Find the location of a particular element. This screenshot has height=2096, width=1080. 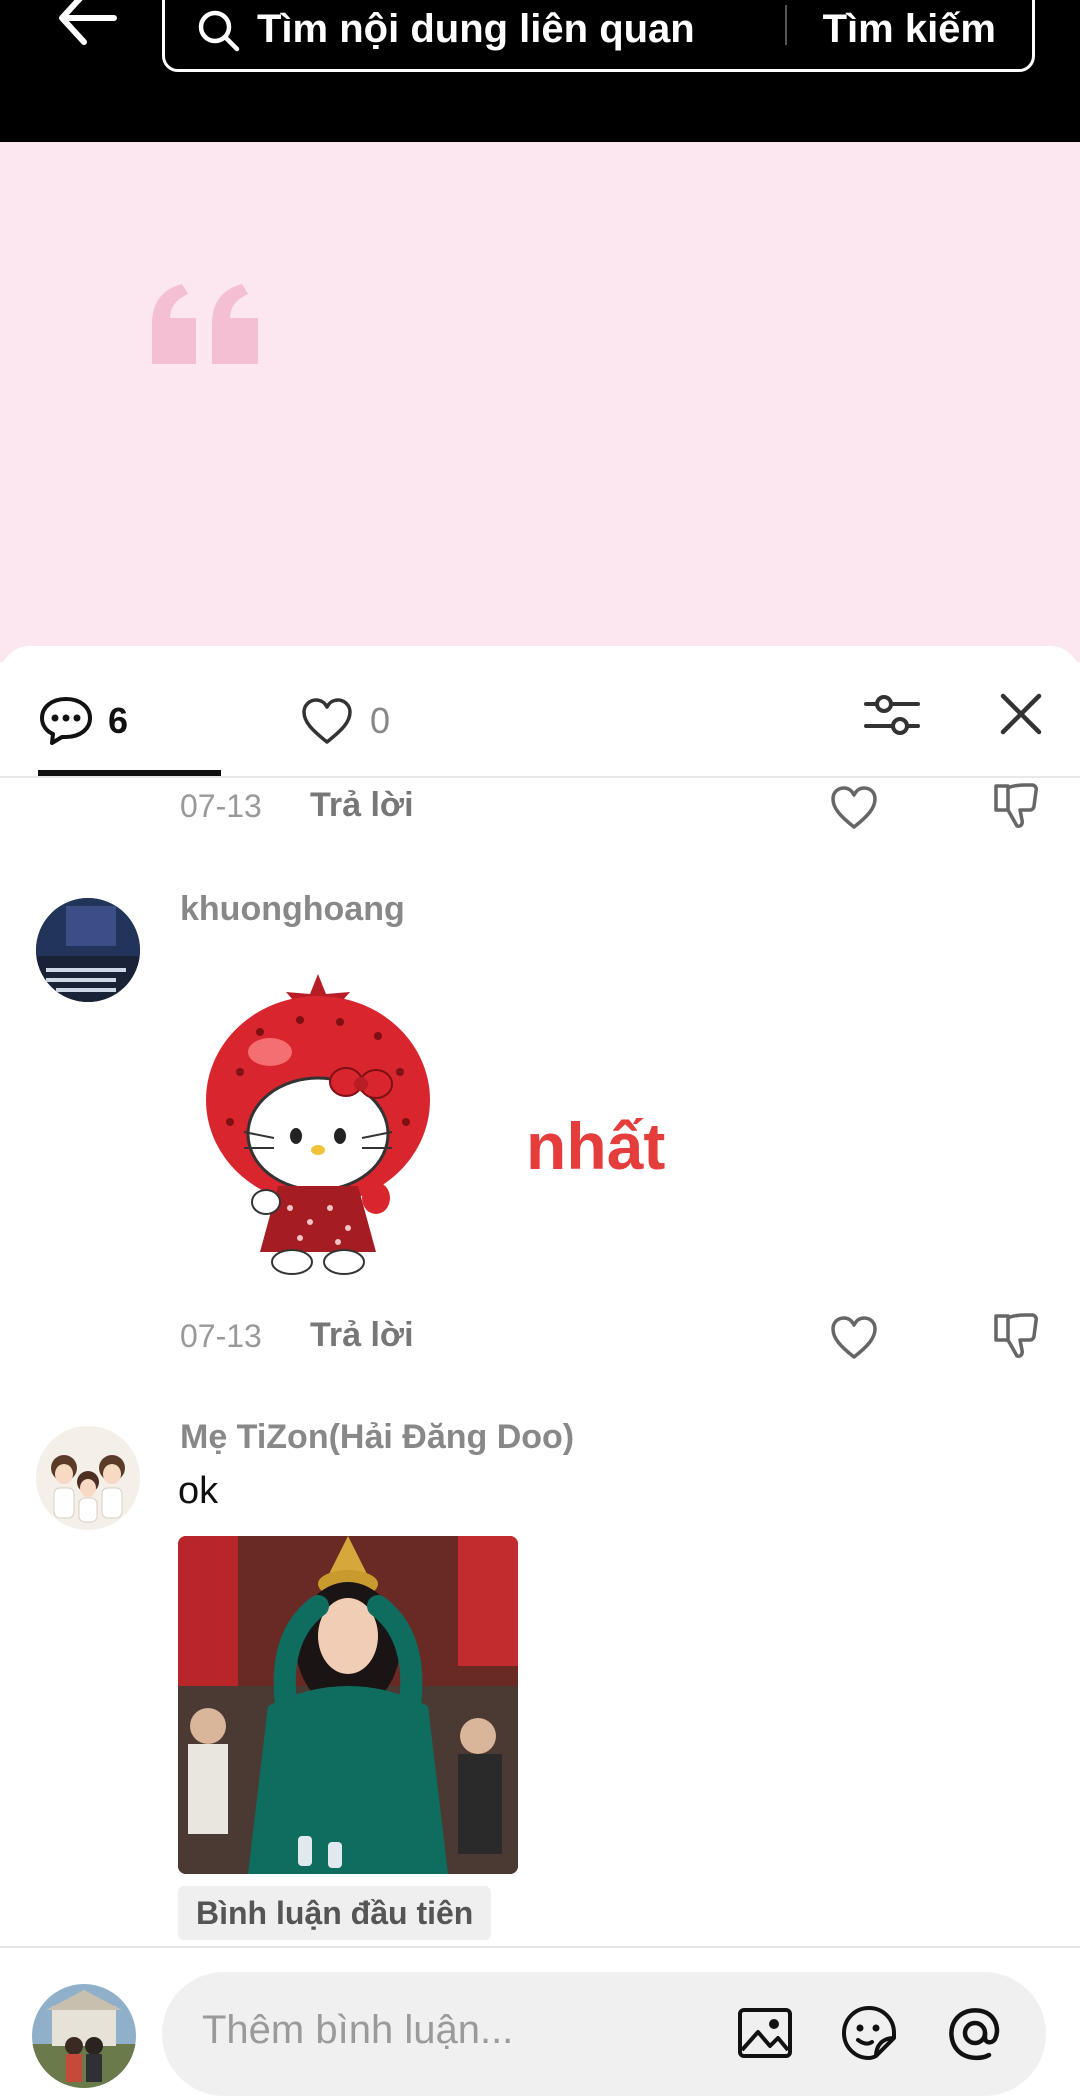

image-icon is located at coordinates (765, 2033).